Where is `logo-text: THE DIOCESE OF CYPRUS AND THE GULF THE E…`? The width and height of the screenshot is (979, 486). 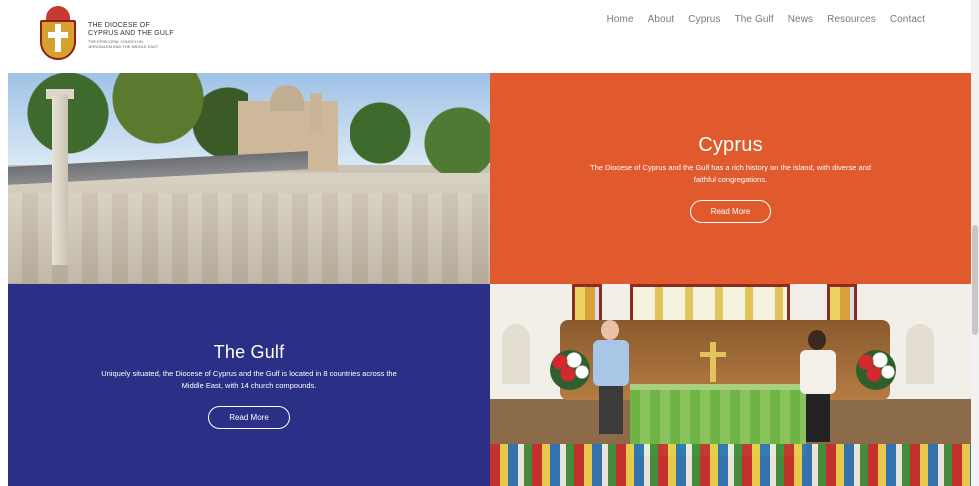 logo-text: THE DIOCESE OF CYPRUS AND THE GULF THE E… is located at coordinates (131, 35).